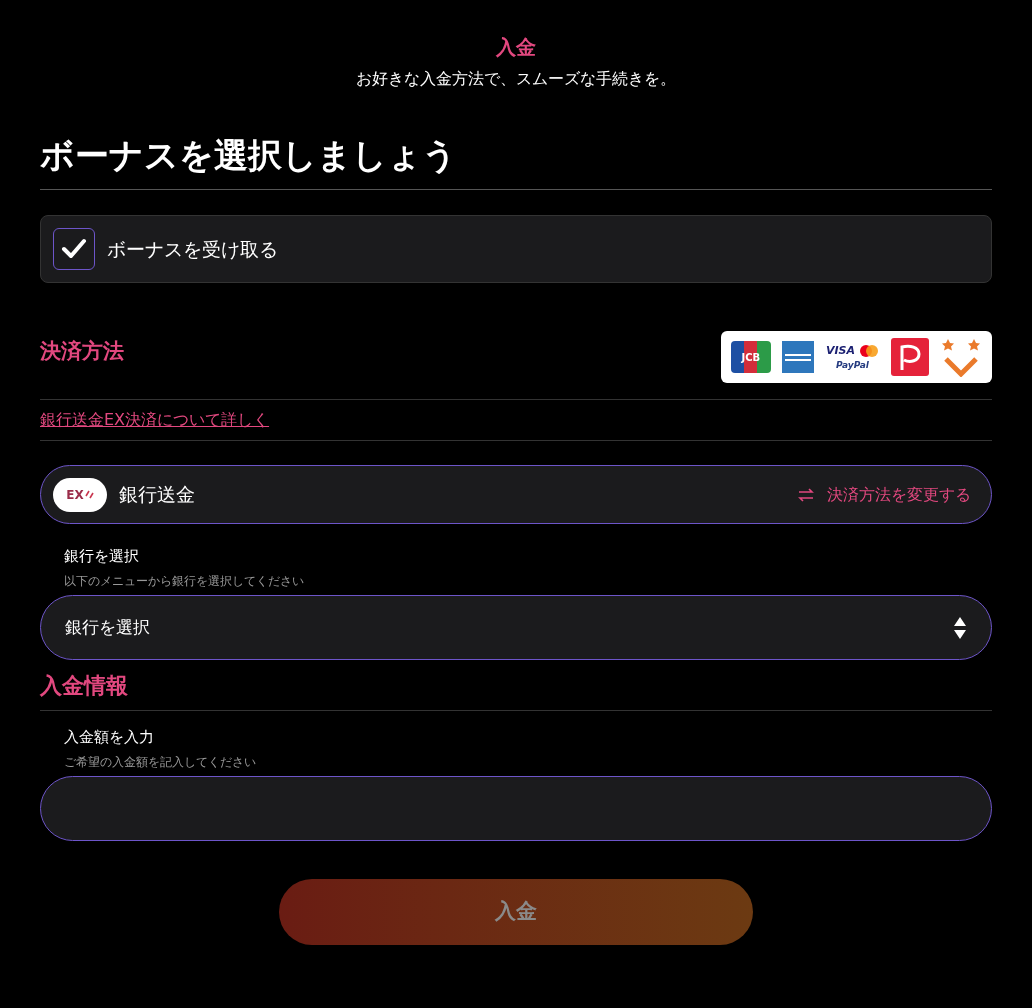 Image resolution: width=1032 pixels, height=1008 pixels. I want to click on section-heading: 入金情報, so click(516, 690).